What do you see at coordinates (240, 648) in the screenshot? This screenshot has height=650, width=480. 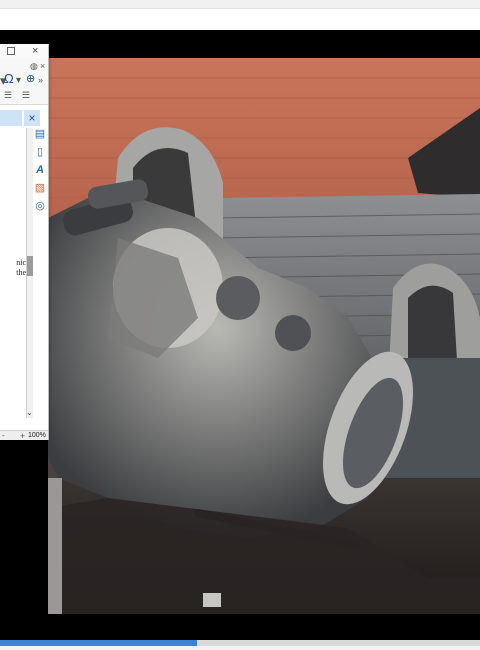 I see `footer-strip` at bounding box center [240, 648].